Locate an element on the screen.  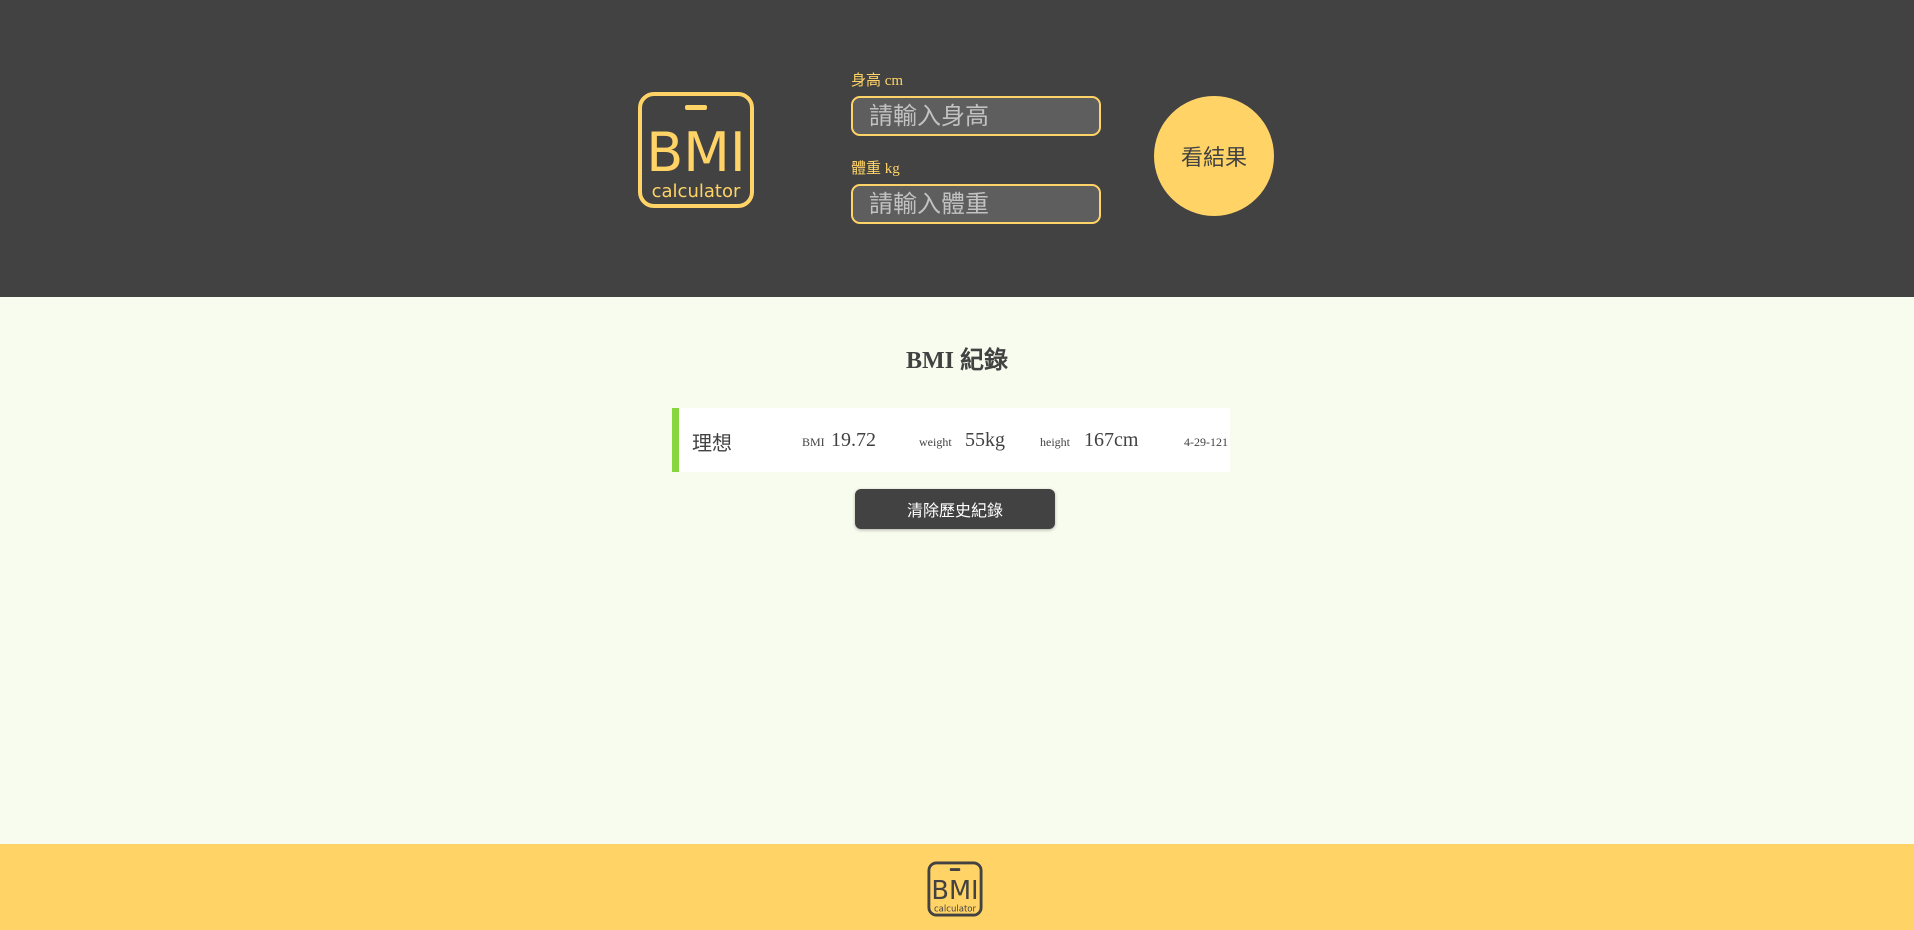
record-height-value: 167cm is located at coordinates (1111, 440).